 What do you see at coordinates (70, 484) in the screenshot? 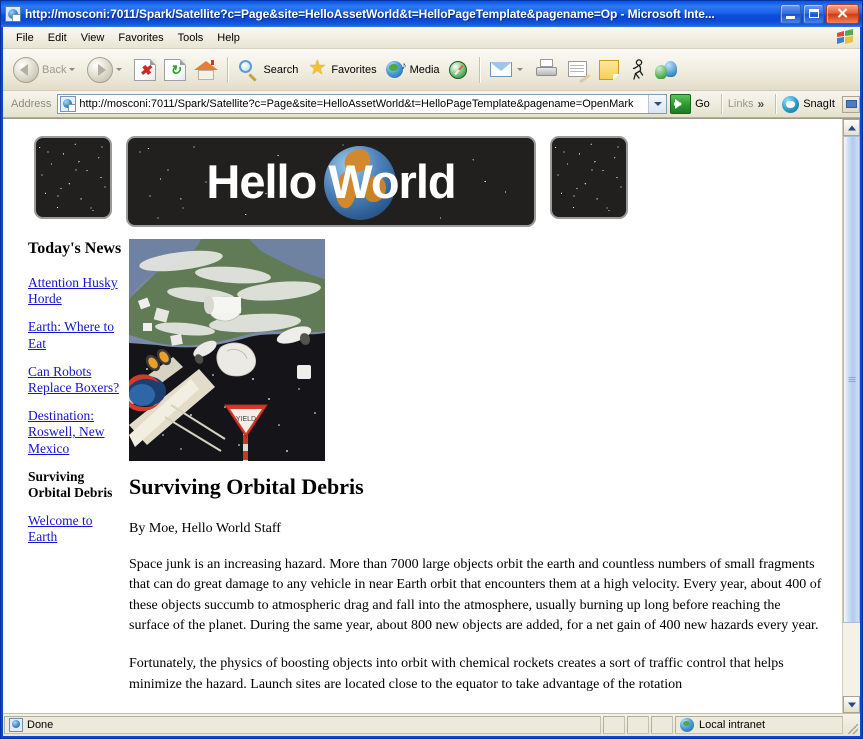
I see `sidebar-item-surviving-orbital-debris-current: Surviving Orbital Debris` at bounding box center [70, 484].